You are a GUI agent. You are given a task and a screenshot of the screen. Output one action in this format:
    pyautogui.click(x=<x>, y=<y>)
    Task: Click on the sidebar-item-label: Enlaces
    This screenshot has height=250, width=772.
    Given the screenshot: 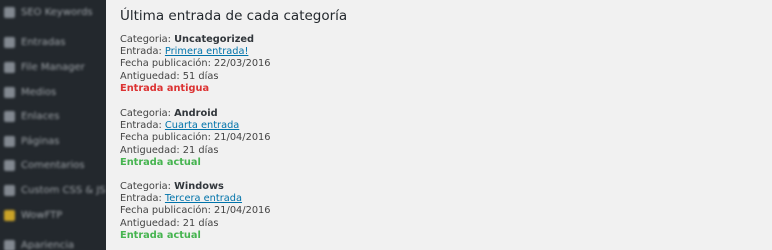 What is the action you would take?
    pyautogui.click(x=40, y=117)
    